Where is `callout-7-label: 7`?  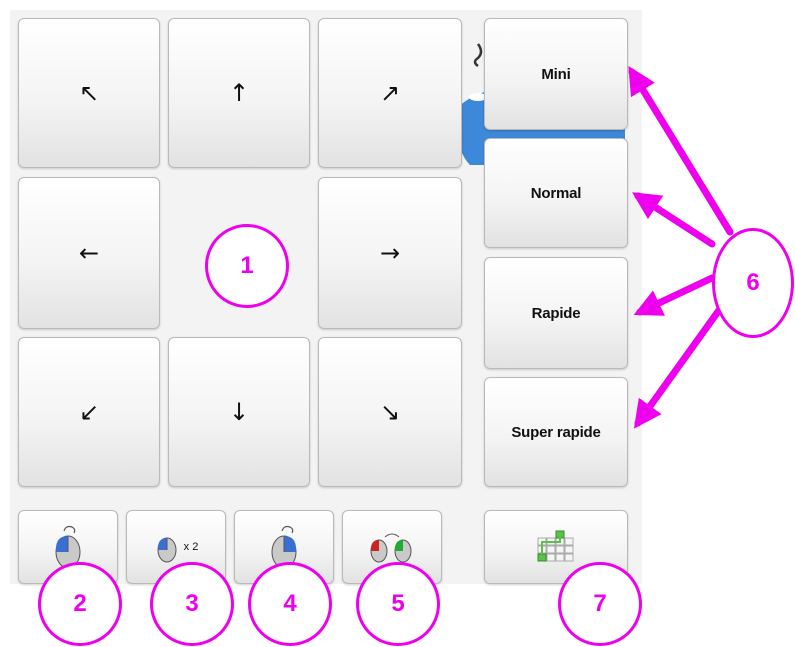 callout-7-label: 7 is located at coordinates (600, 603).